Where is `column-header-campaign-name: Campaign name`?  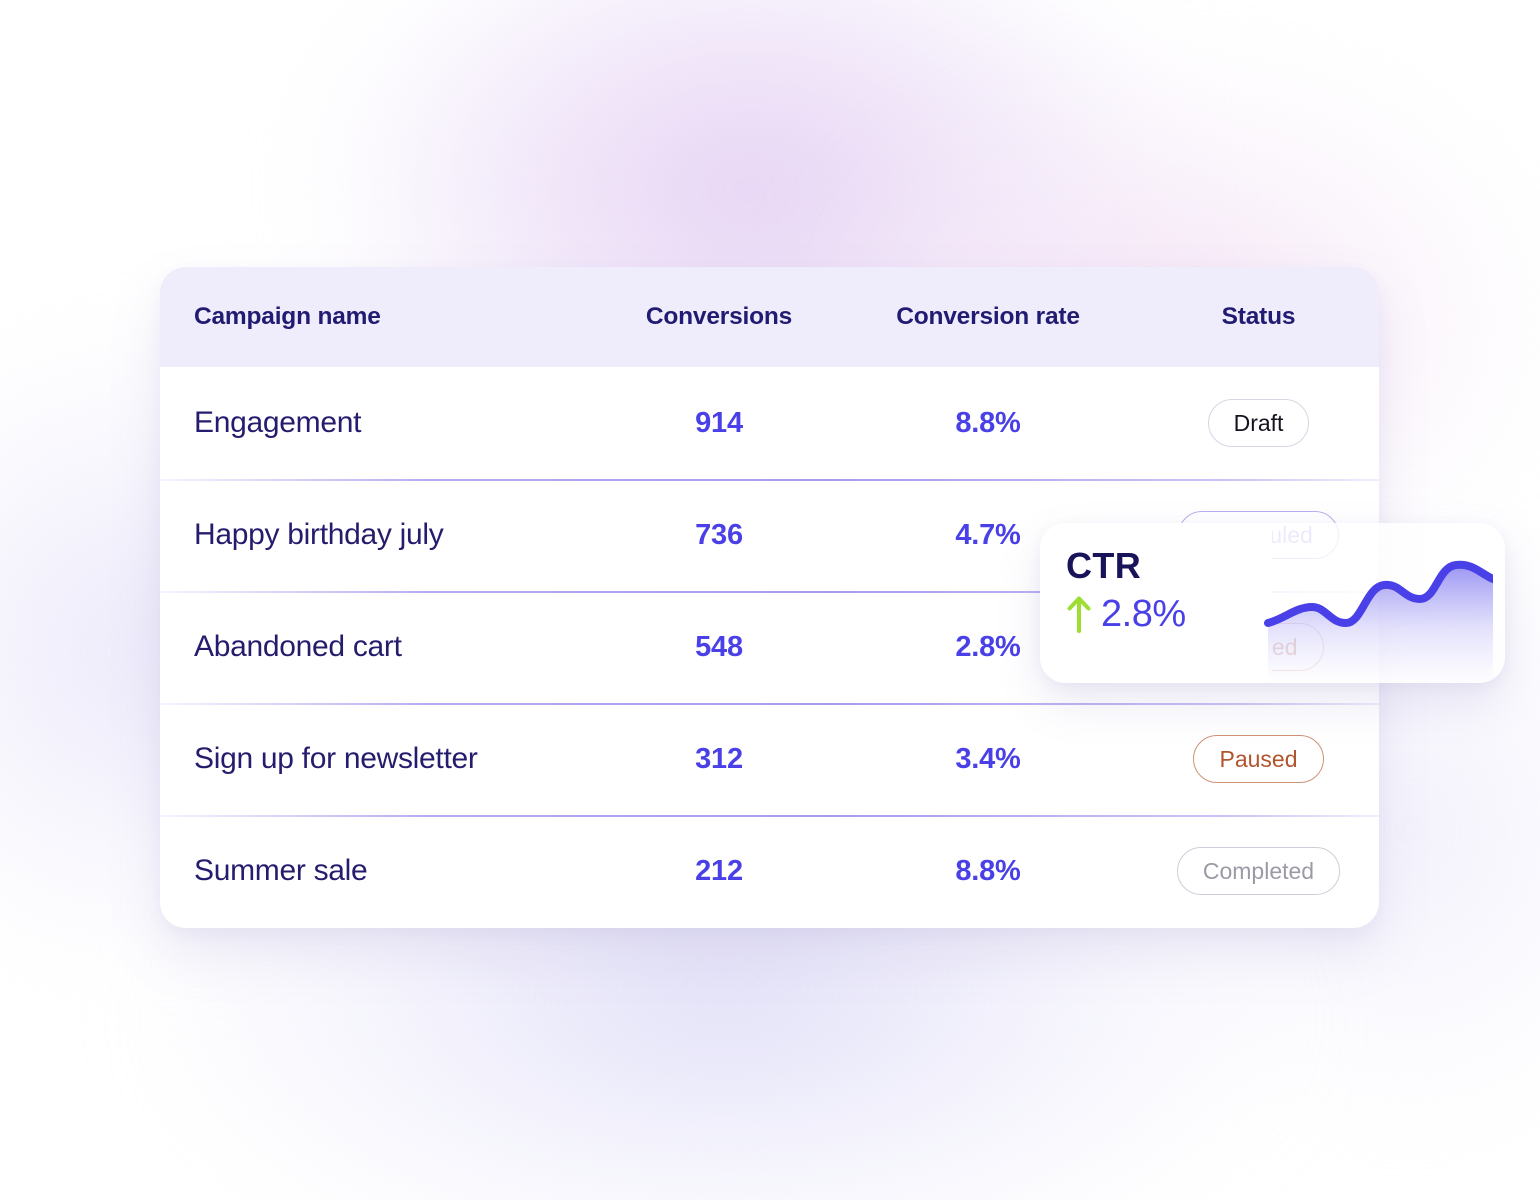 column-header-campaign-name: Campaign name is located at coordinates (380, 317).